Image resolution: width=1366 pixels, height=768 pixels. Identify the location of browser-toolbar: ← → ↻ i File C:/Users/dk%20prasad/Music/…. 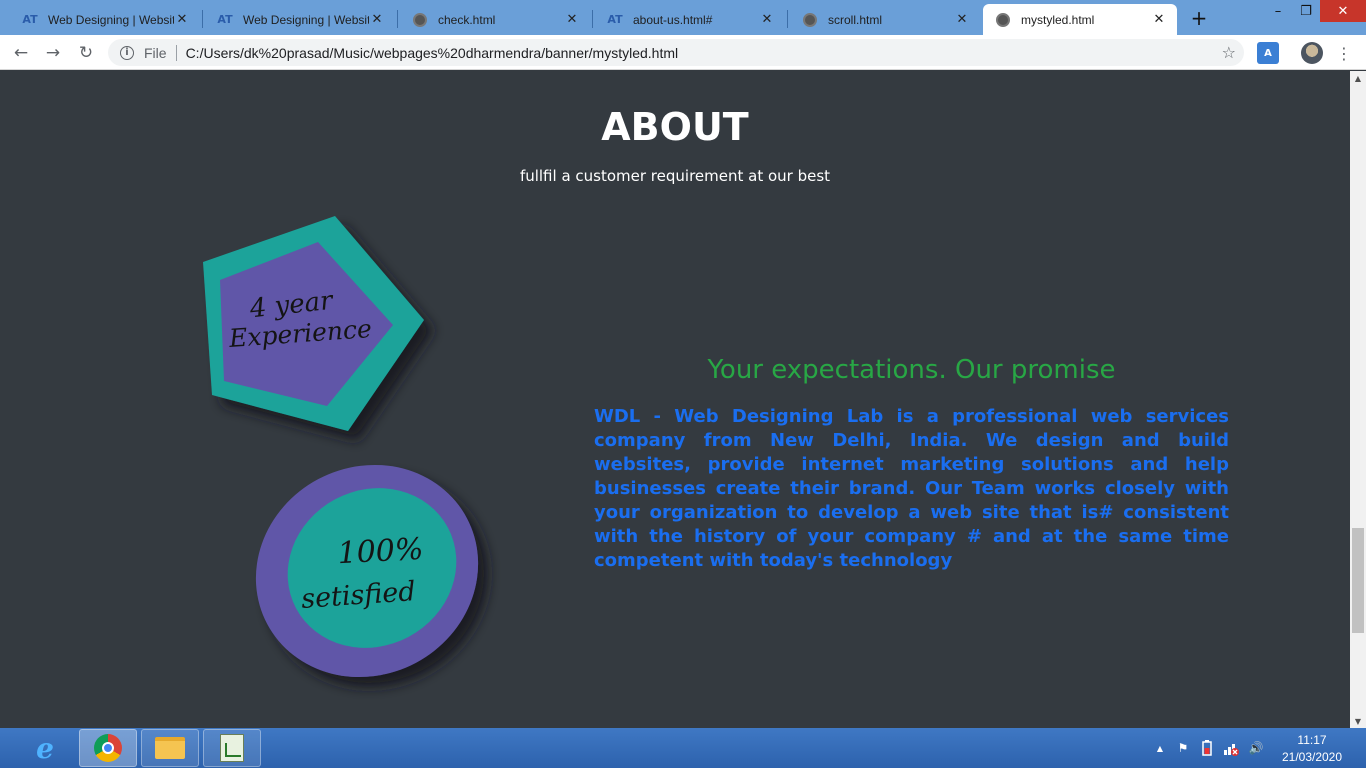
(683, 52).